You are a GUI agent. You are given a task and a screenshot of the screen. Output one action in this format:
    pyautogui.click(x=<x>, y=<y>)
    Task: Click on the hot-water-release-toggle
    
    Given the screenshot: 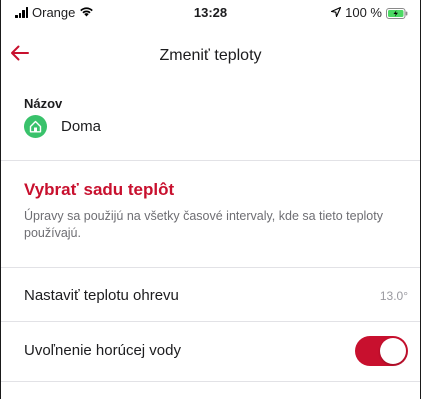 What is the action you would take?
    pyautogui.click(x=381, y=351)
    